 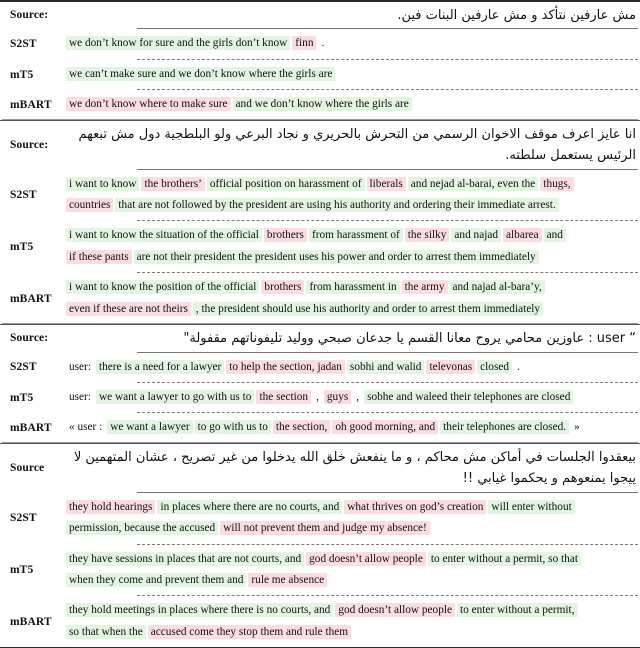 I want to click on correct-segment: and najad al-bara’y,, so click(x=497, y=287).